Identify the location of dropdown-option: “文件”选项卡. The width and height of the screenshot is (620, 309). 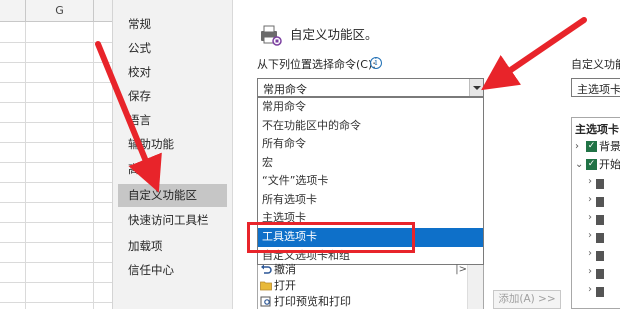
(370, 181).